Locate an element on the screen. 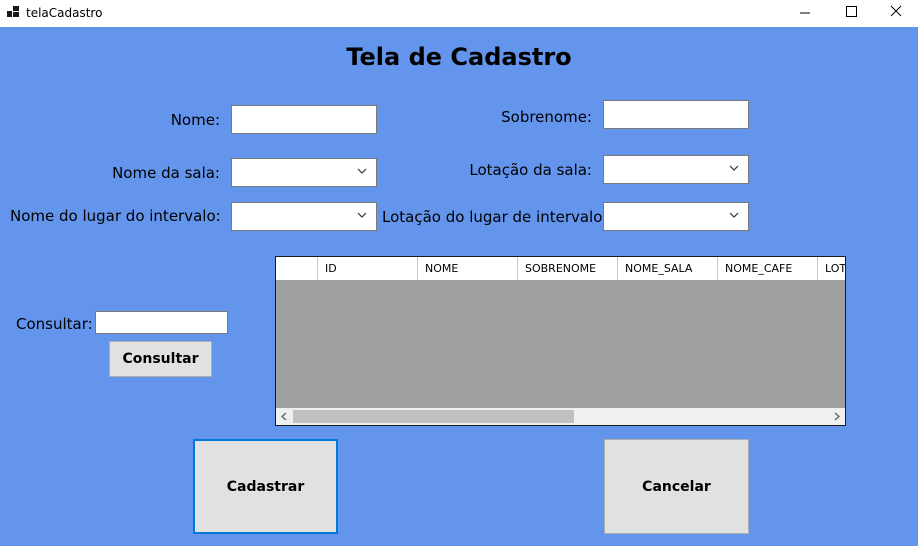  maximize-icon is located at coordinates (851, 11).